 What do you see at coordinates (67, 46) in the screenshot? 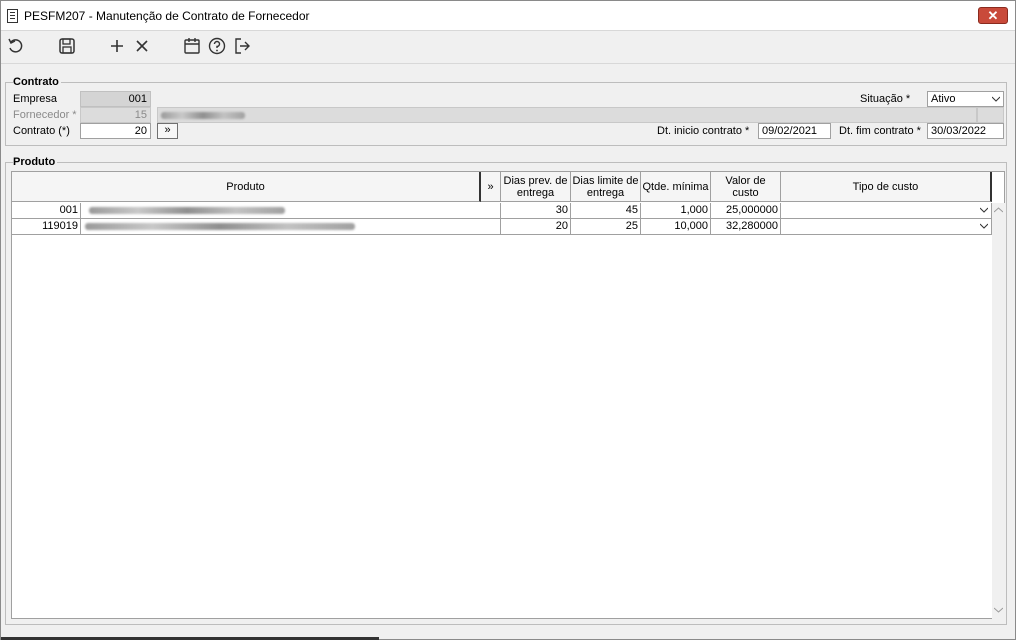
I see `save-icon` at bounding box center [67, 46].